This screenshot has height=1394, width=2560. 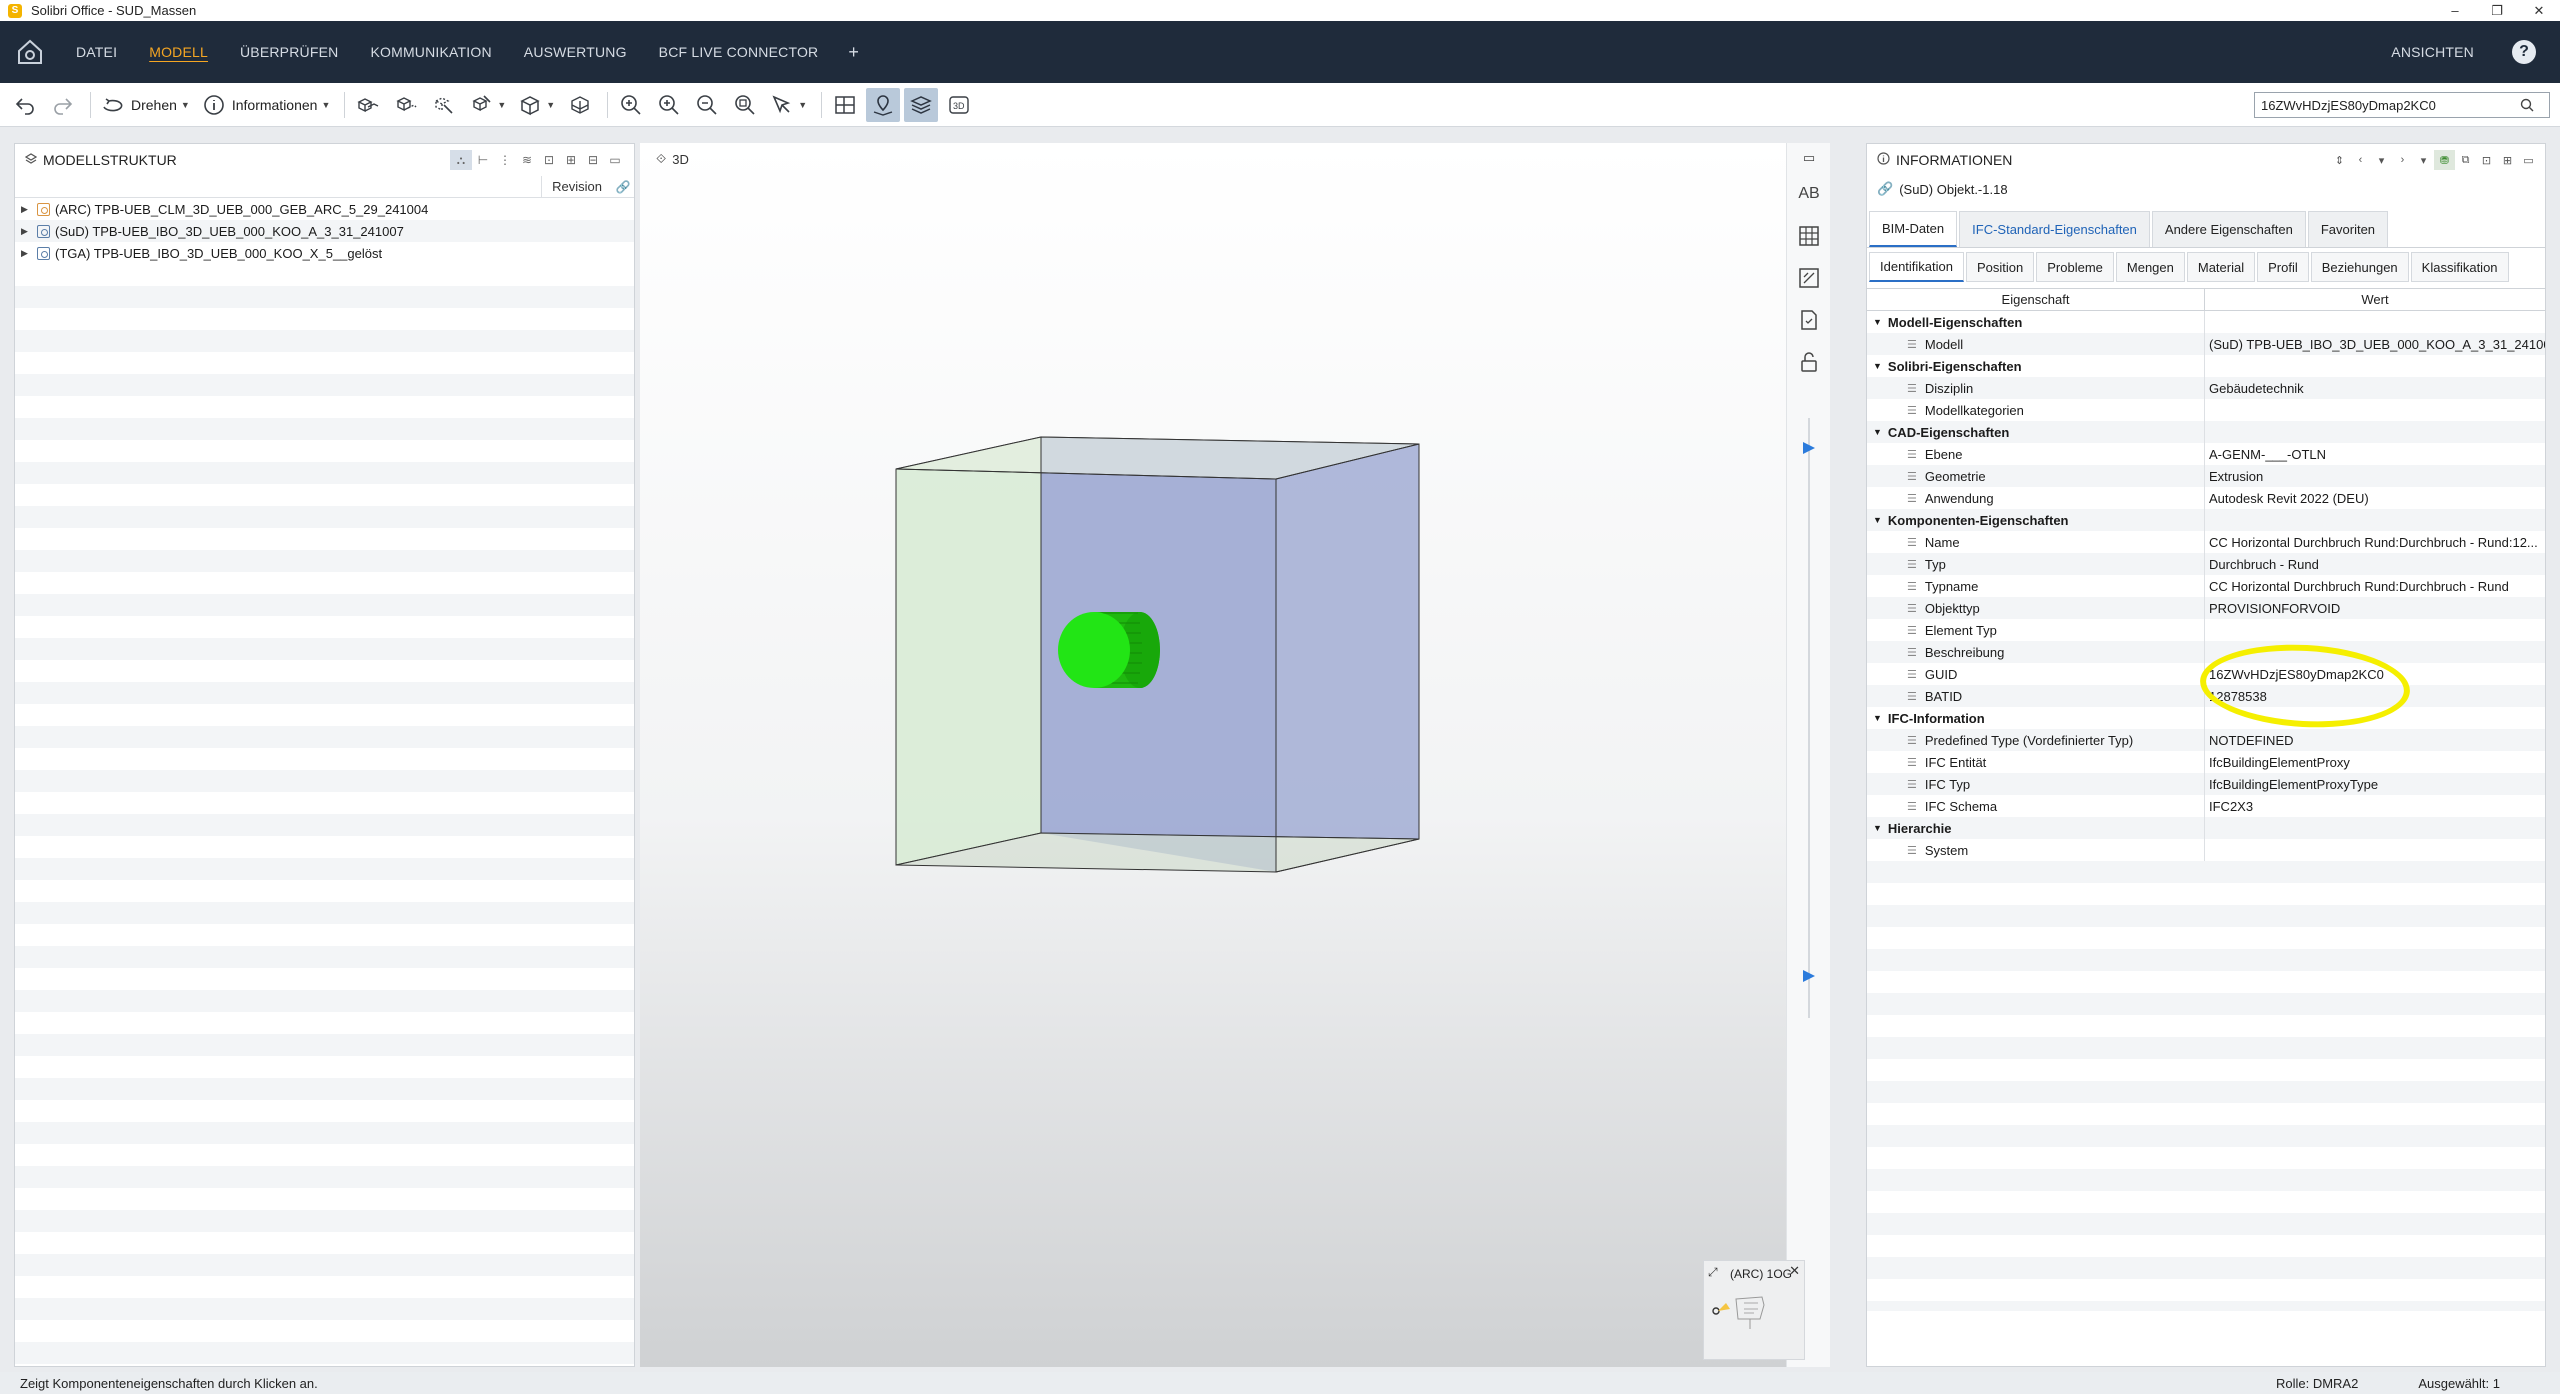 I want to click on subtab-position: Position, so click(x=2000, y=267).